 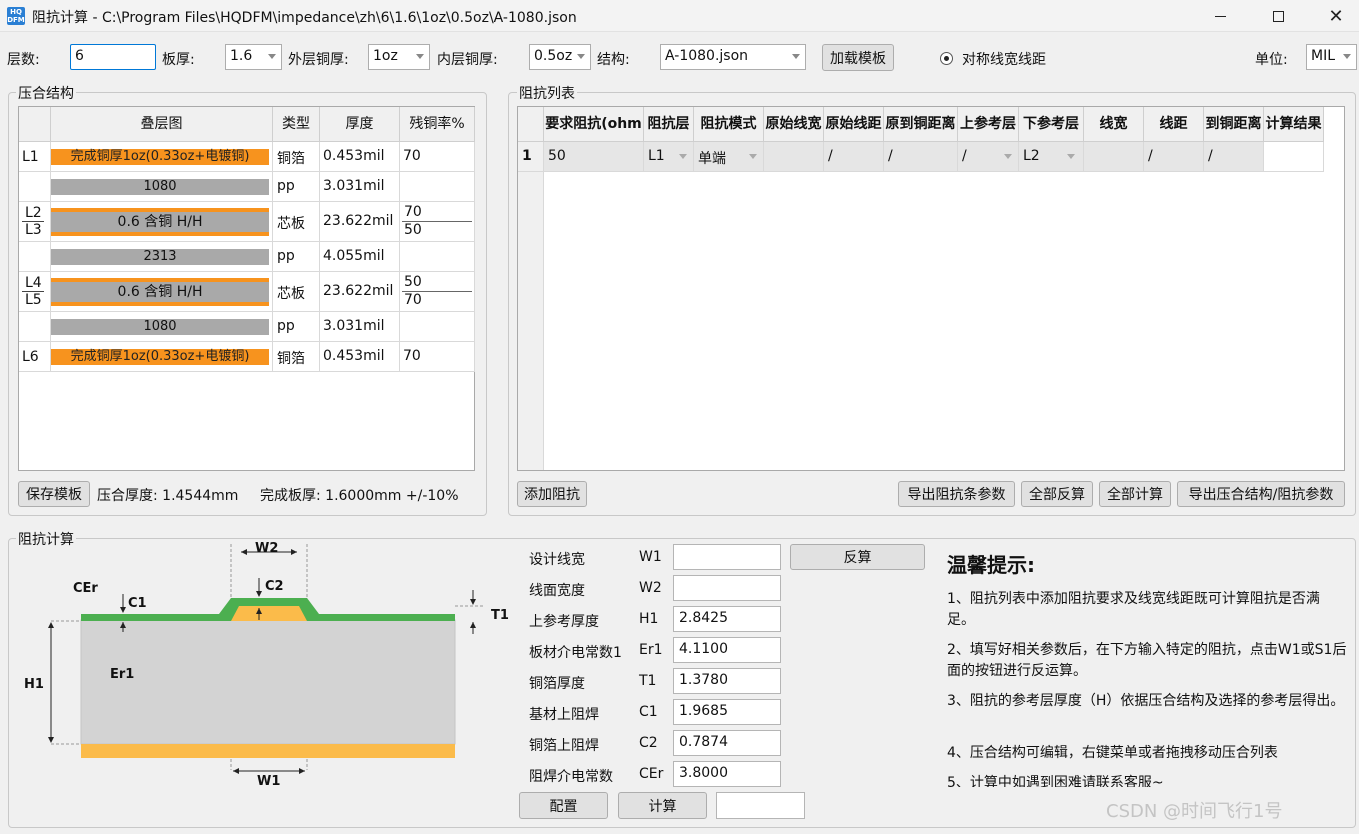 What do you see at coordinates (360, 257) in the screenshot?
I see `thickness-cell: 4.055mil` at bounding box center [360, 257].